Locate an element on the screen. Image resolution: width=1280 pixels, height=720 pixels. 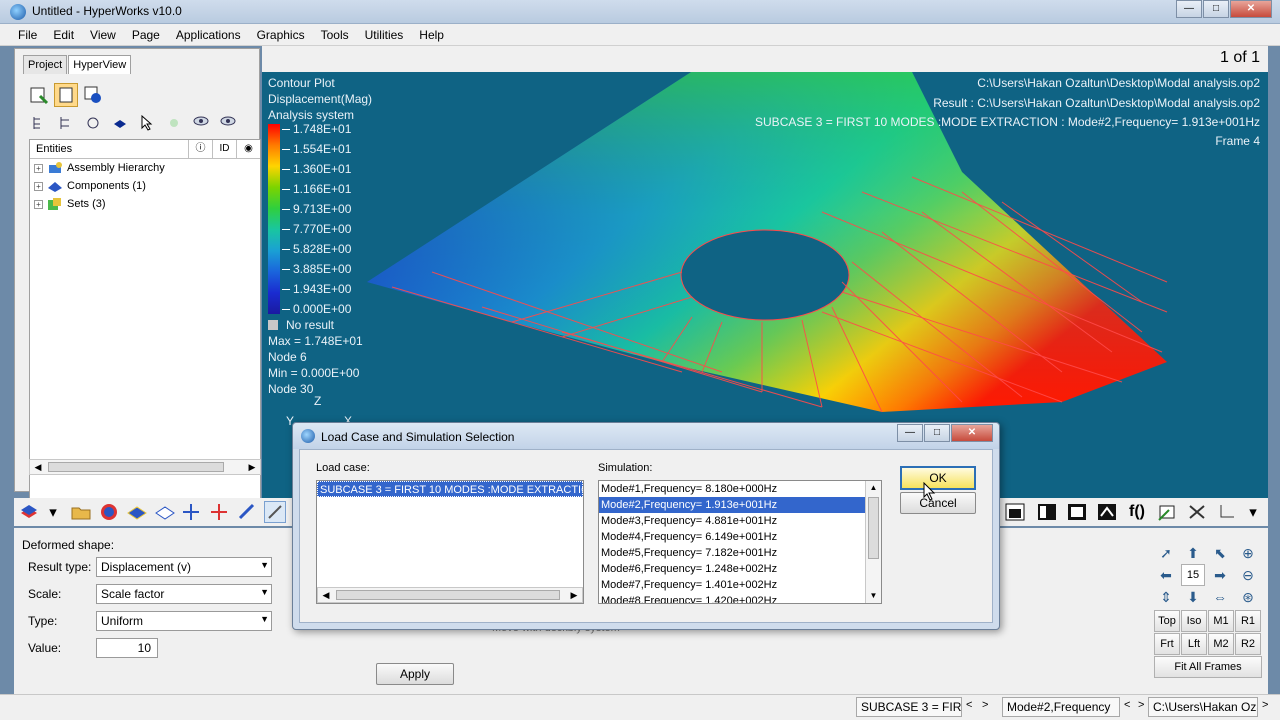
mesh-icon is located at coordinates (165, 512).